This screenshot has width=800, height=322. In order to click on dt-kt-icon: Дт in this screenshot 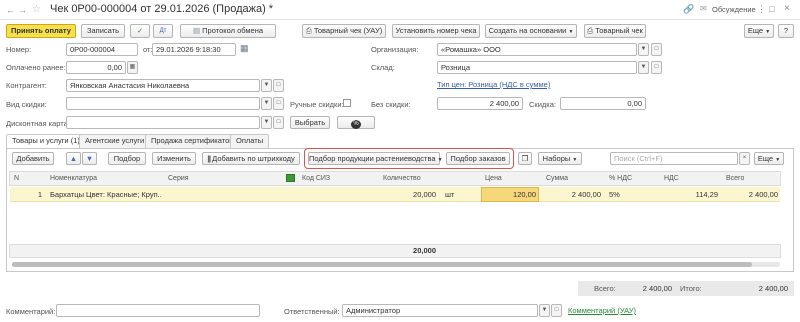, I will do `click(163, 31)`.